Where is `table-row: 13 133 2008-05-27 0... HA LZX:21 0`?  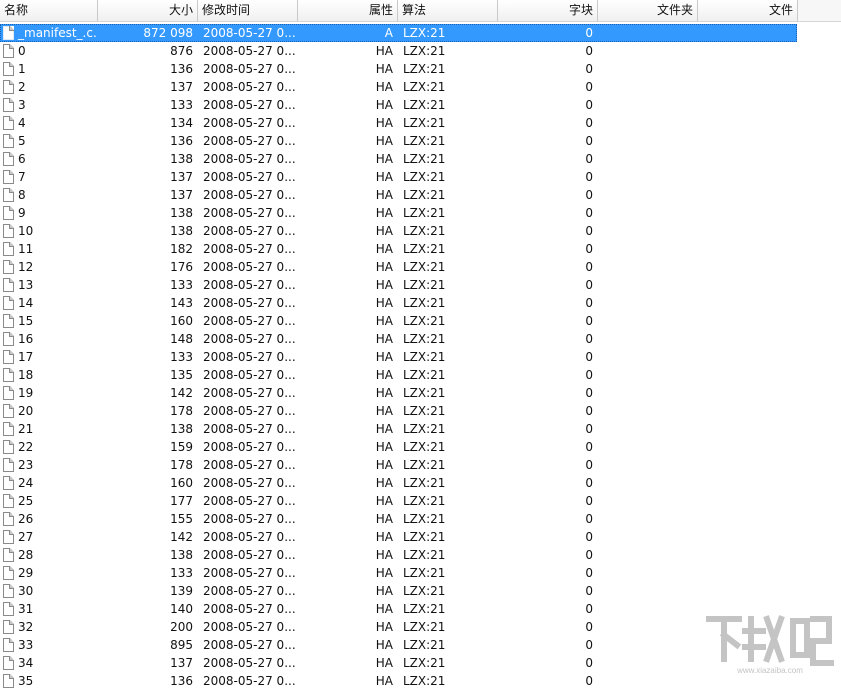
table-row: 13 133 2008-05-27 0... HA LZX:21 0 is located at coordinates (420, 285).